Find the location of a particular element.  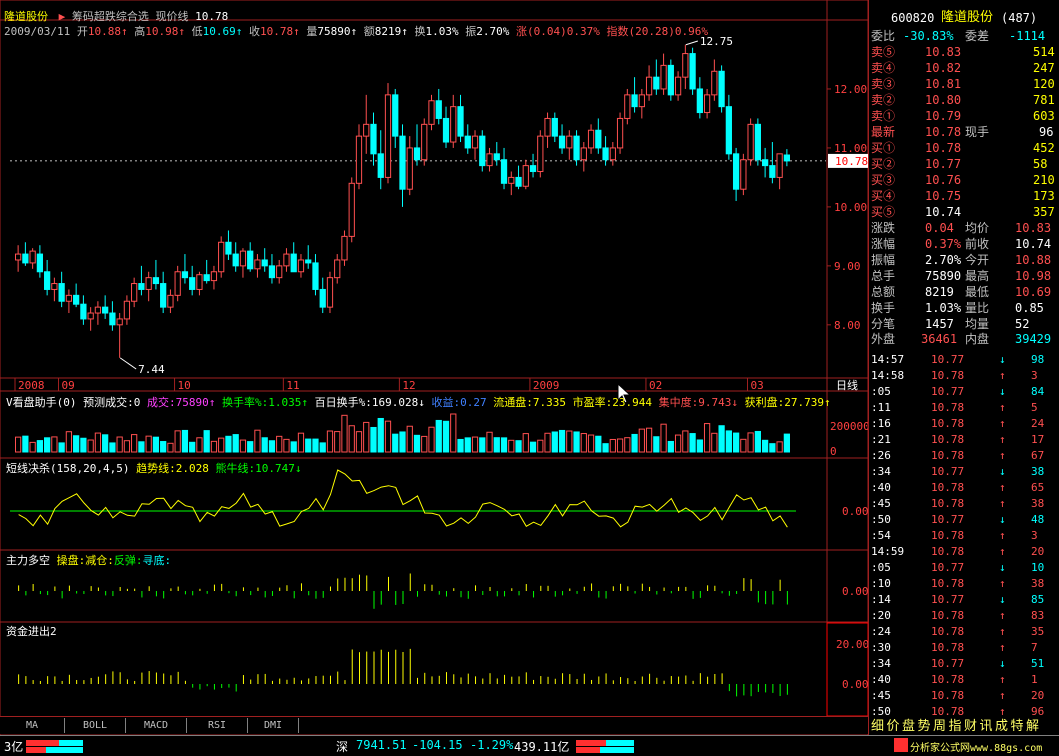

tick-row: :14 10.77 ↓ 85 is located at coordinates (964, 600).